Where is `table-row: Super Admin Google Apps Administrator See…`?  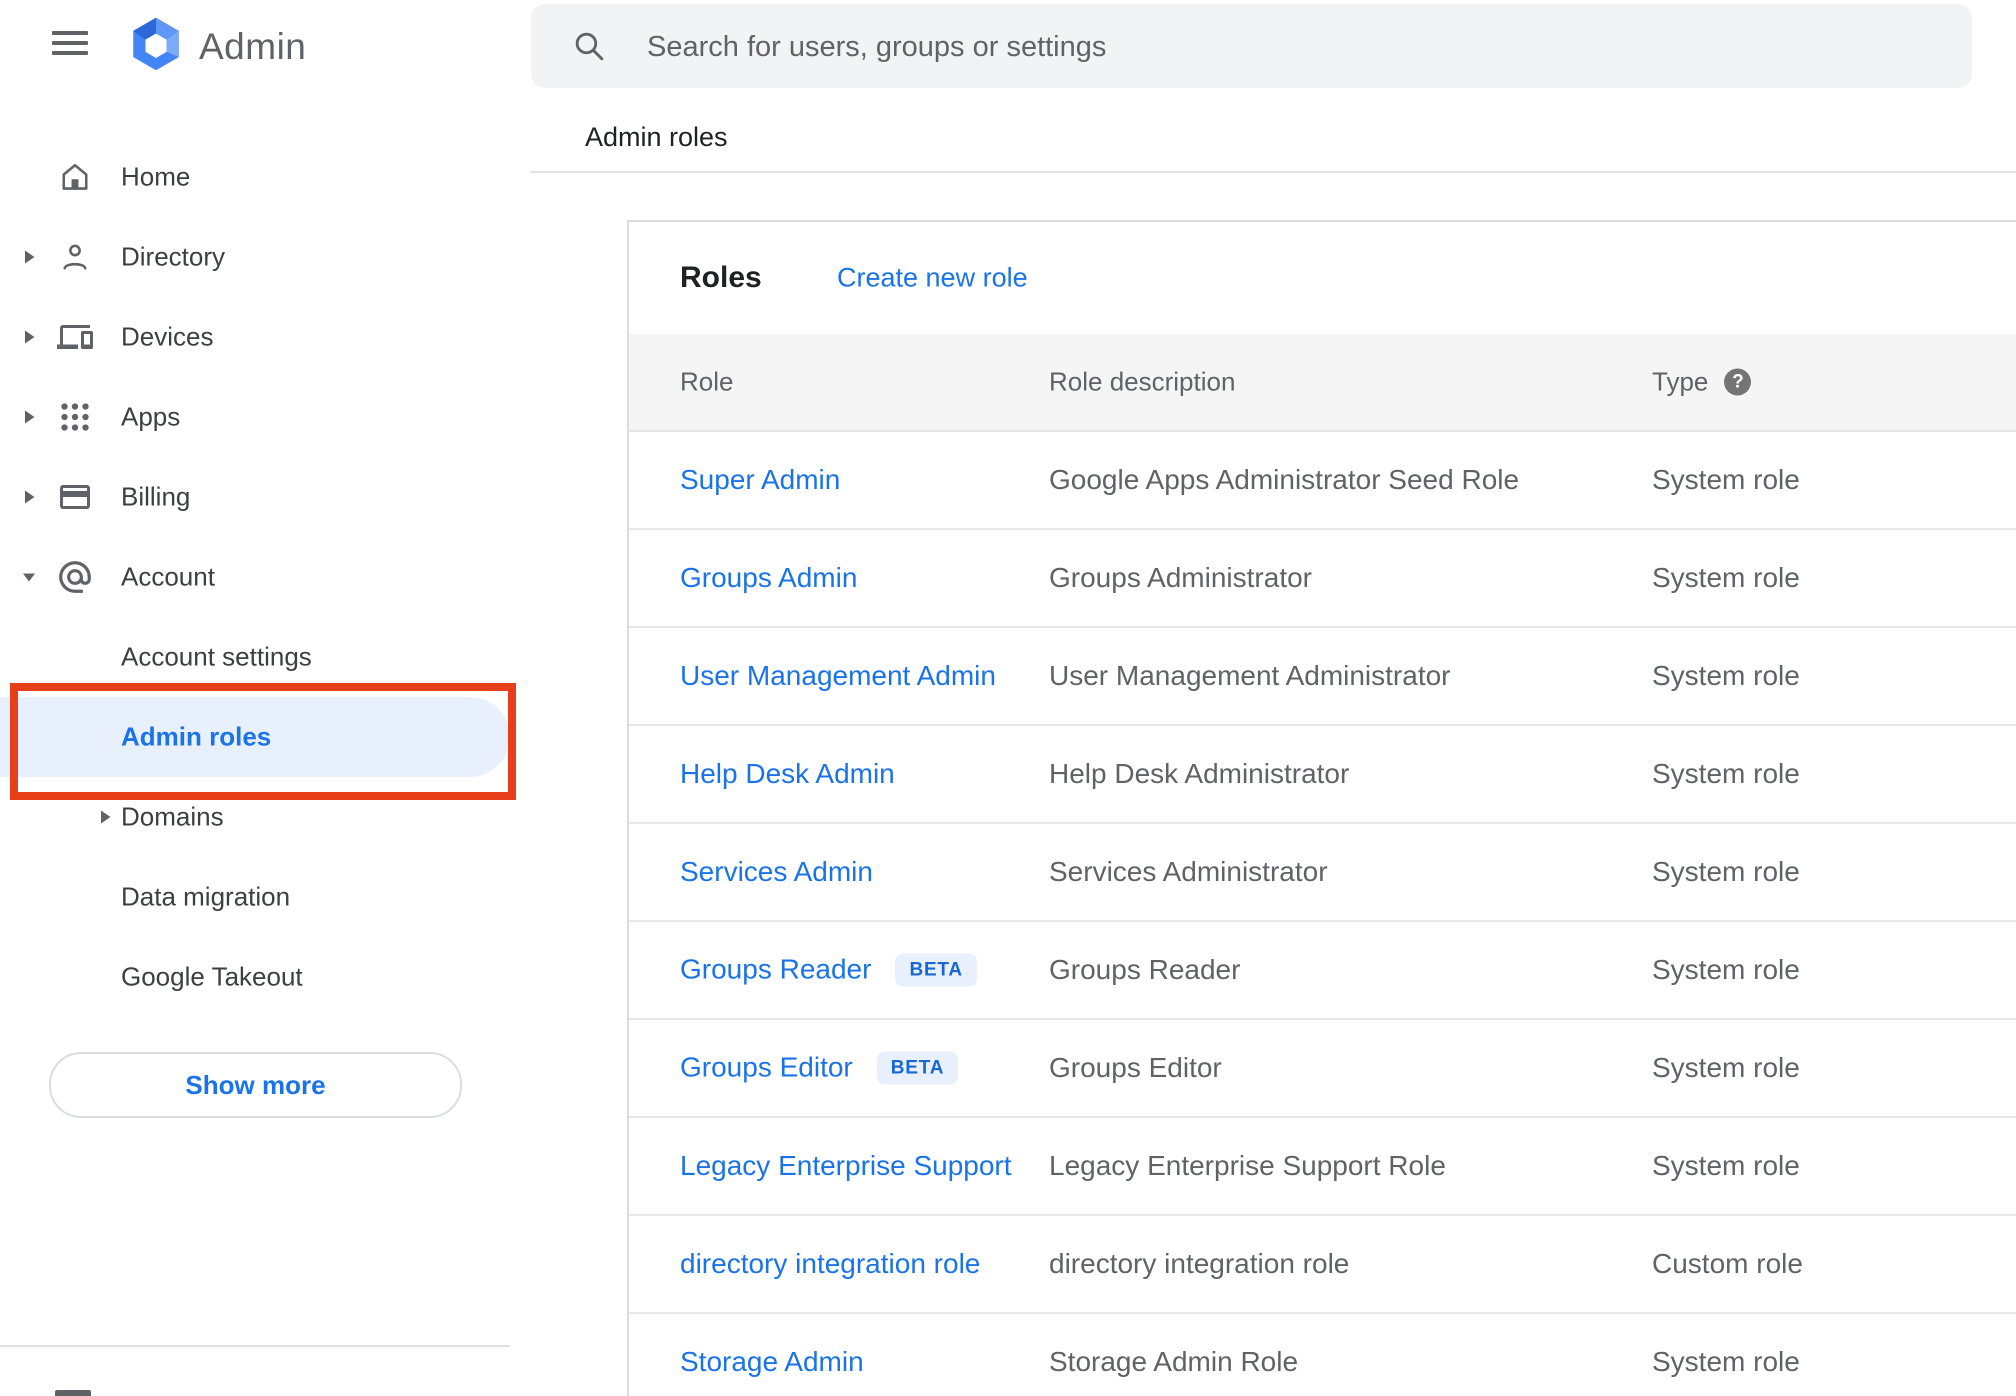
table-row: Super Admin Google Apps Administrator See… is located at coordinates (1322, 481).